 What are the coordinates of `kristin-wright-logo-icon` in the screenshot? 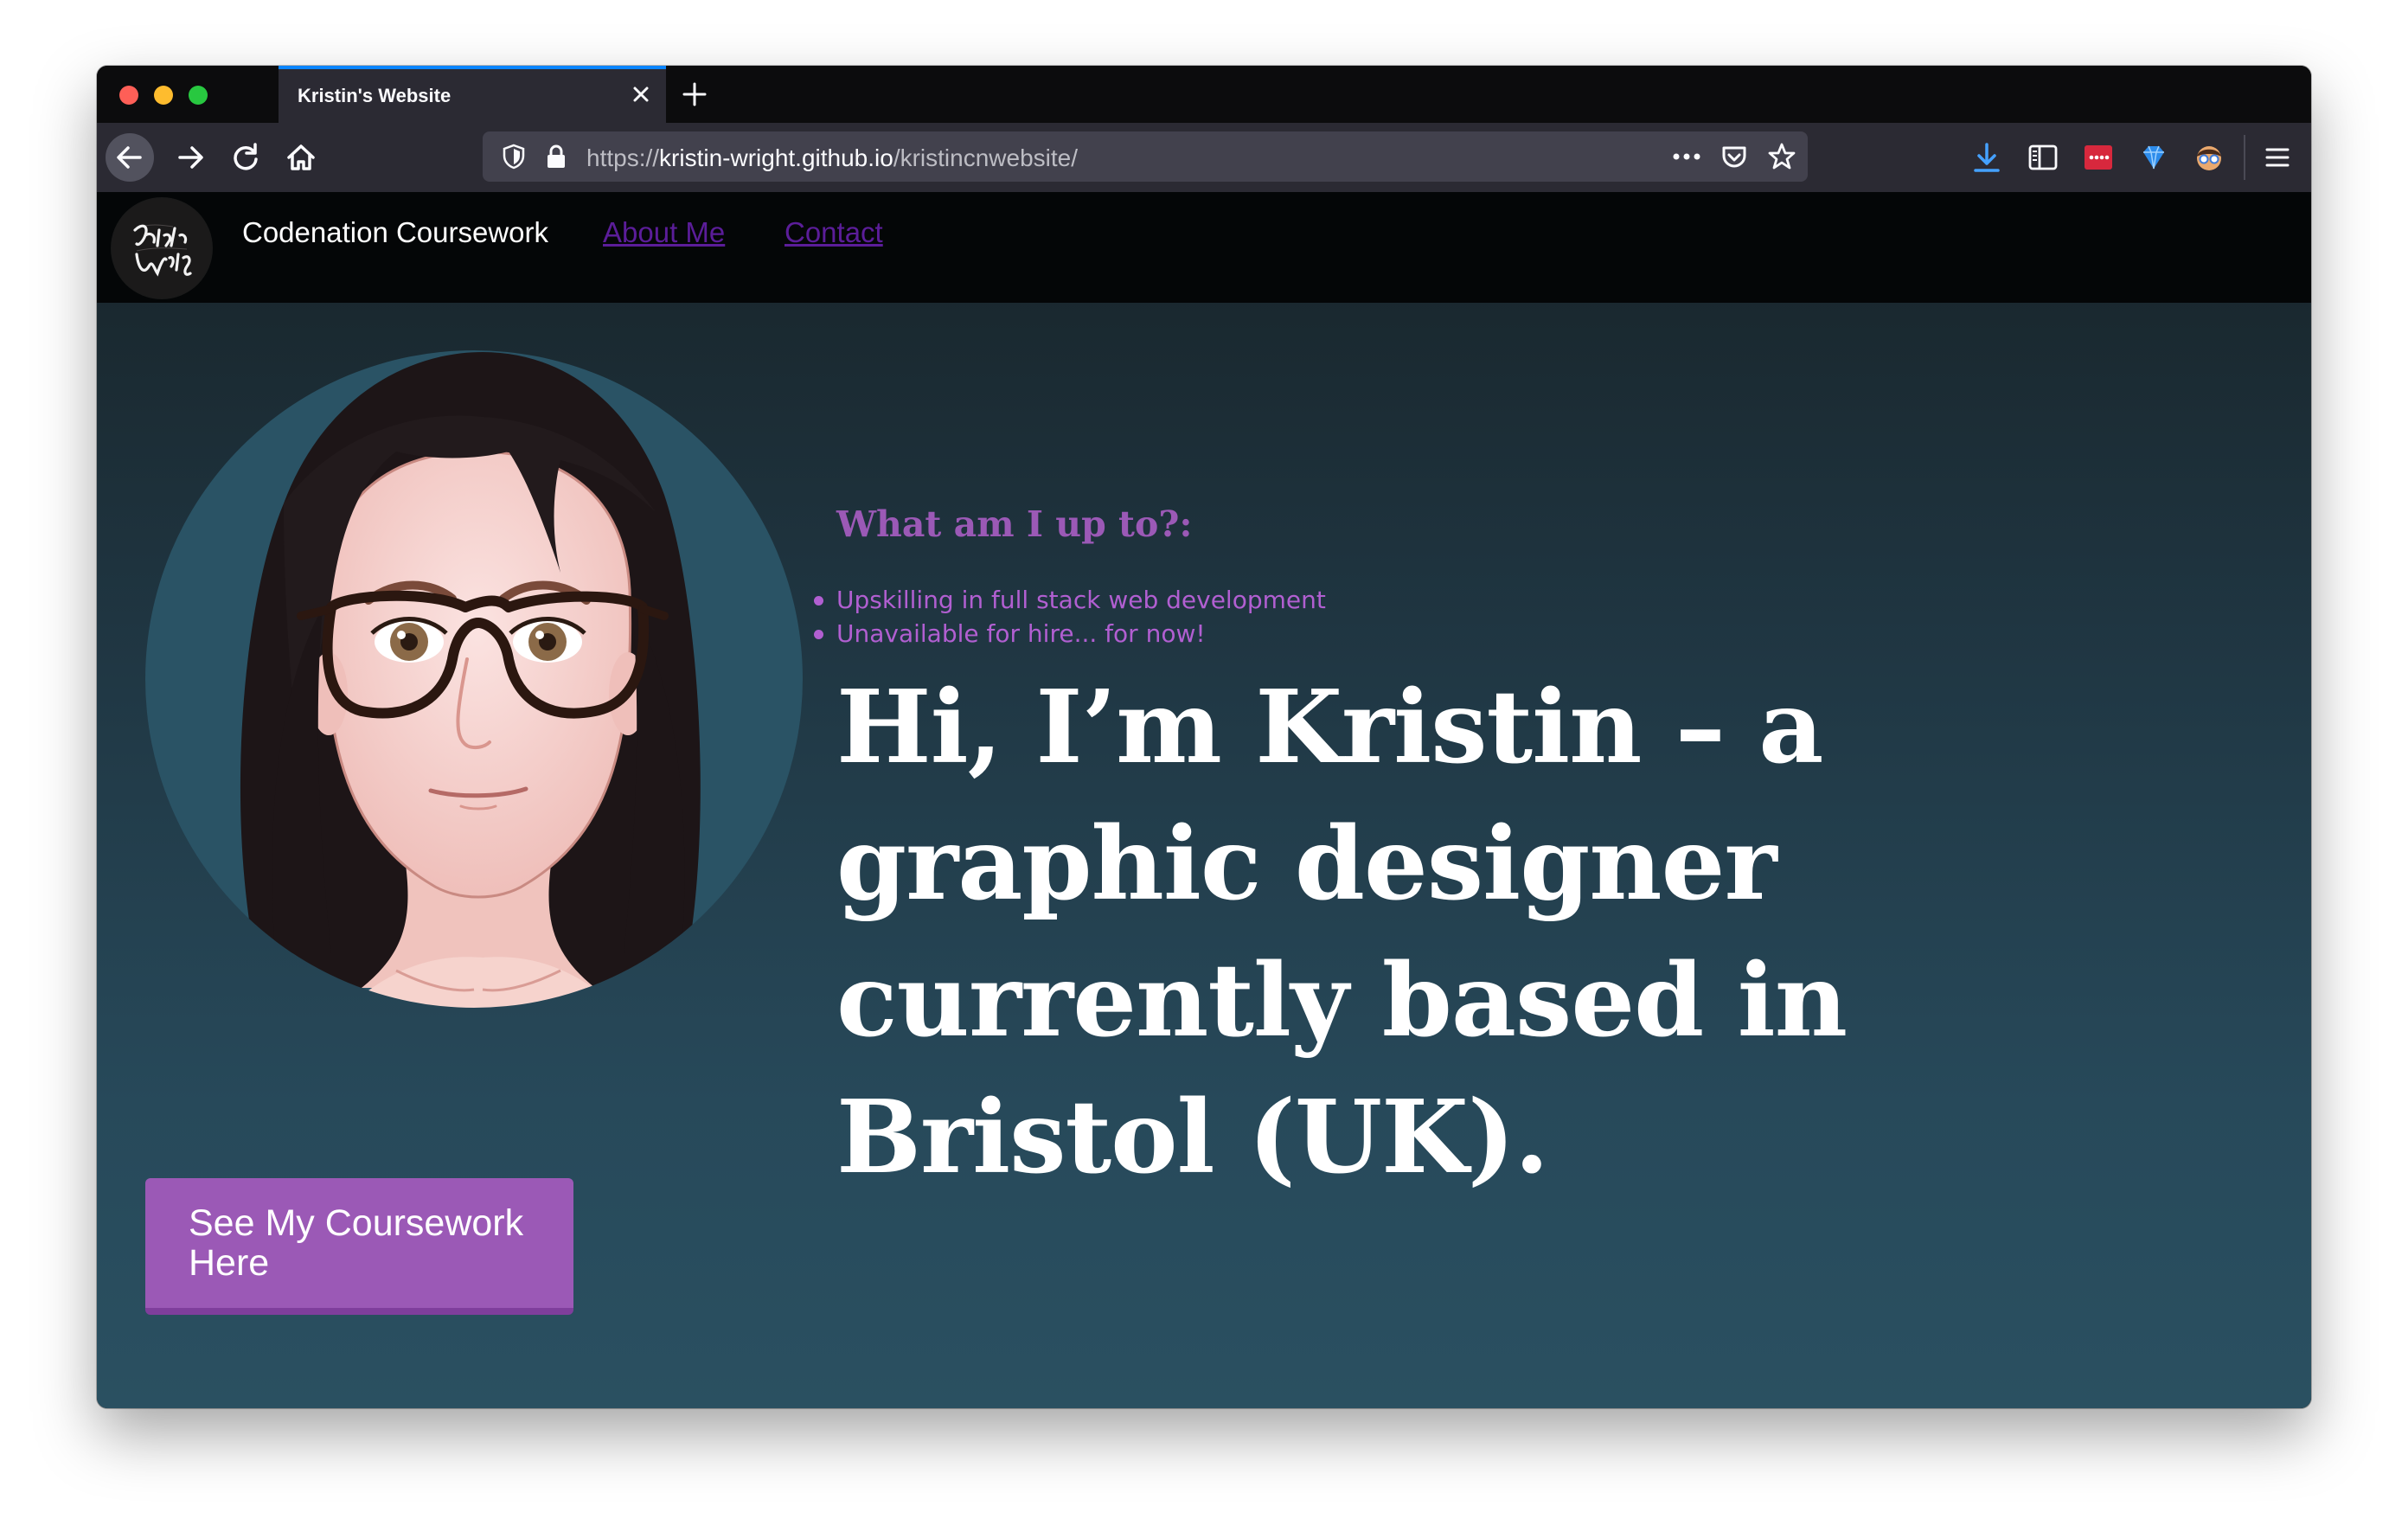 It's located at (162, 248).